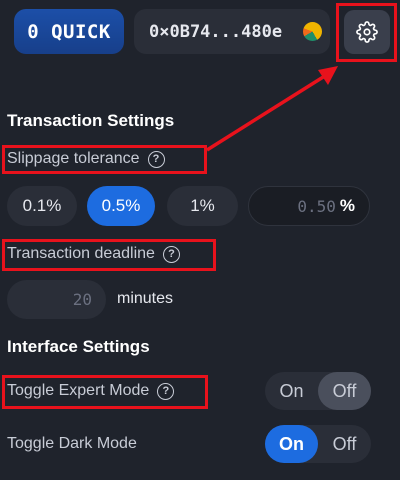 The width and height of the screenshot is (400, 480). Describe the element at coordinates (56, 299) in the screenshot. I see `deadline-input: 20` at that location.